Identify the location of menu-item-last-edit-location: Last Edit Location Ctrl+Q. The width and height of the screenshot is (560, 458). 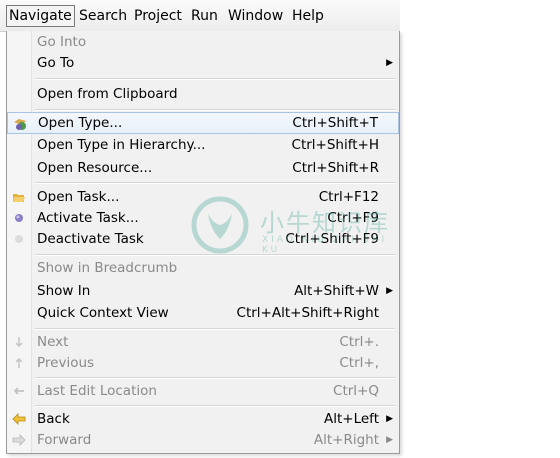
(203, 391).